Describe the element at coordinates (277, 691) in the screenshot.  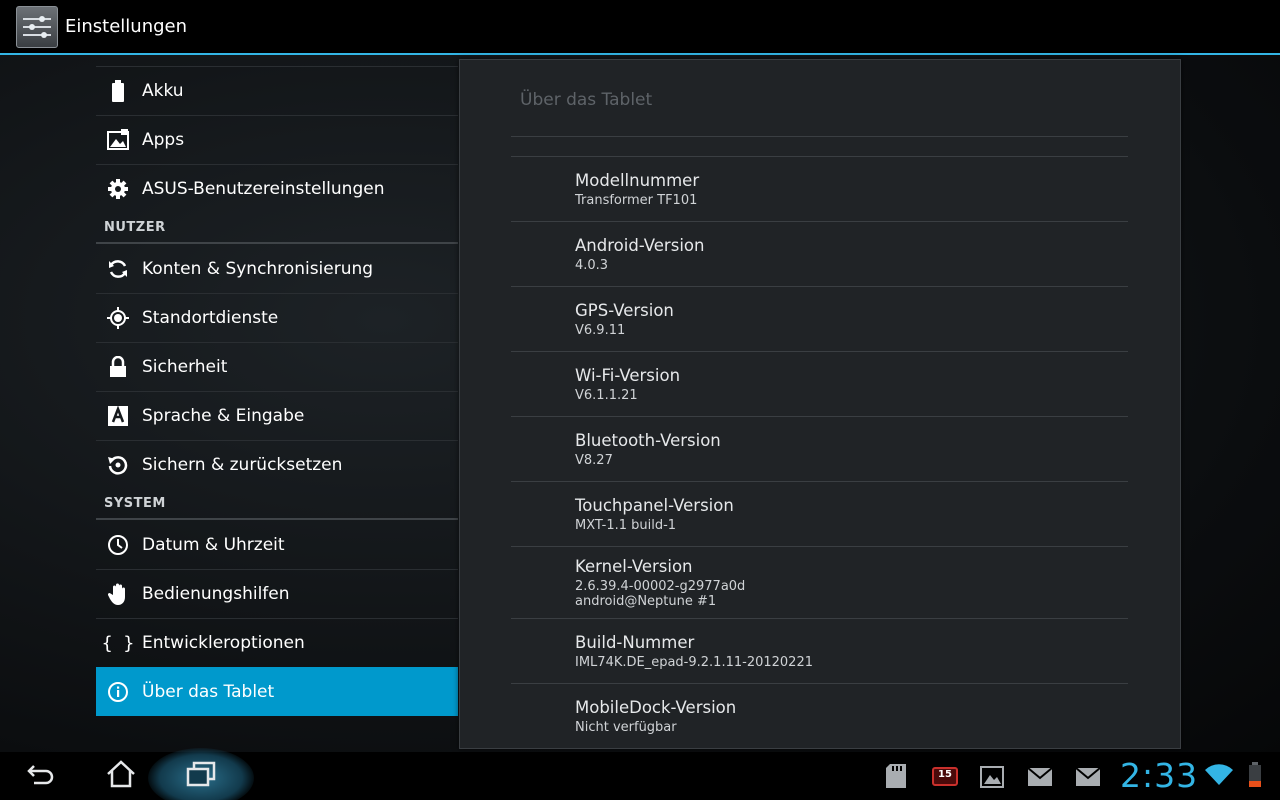
I see `list-item-about-tablet: Über das Tablet` at that location.